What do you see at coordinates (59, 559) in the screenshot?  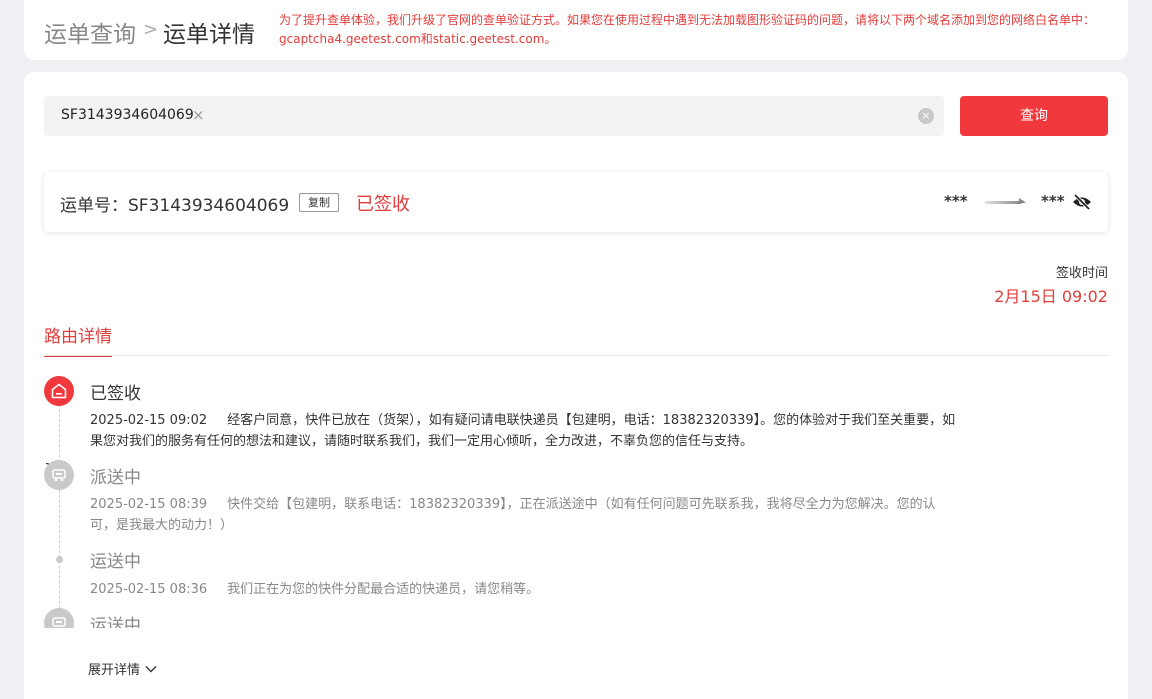 I see `timeline-dot` at bounding box center [59, 559].